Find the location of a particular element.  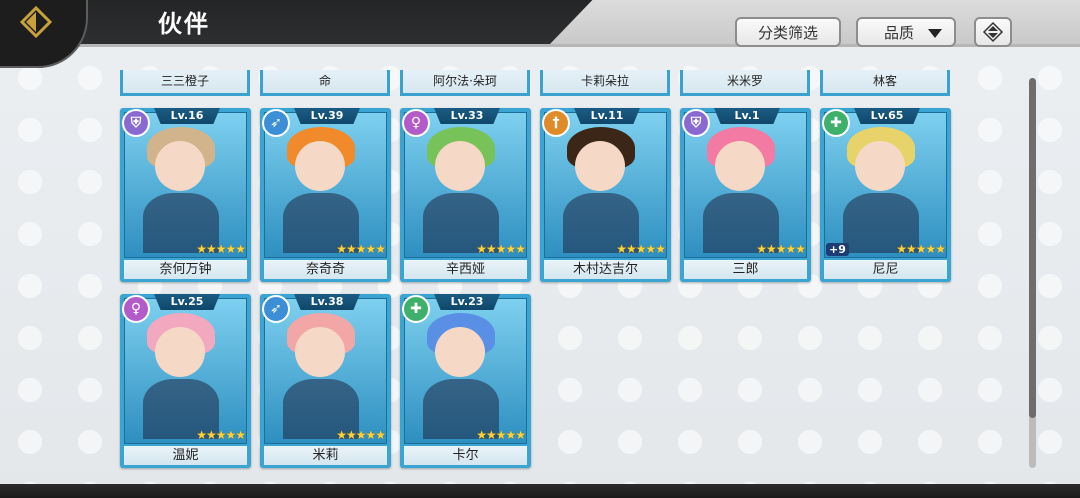

partner-card-partial: 阿尔法·朵珂 is located at coordinates (465, 83).